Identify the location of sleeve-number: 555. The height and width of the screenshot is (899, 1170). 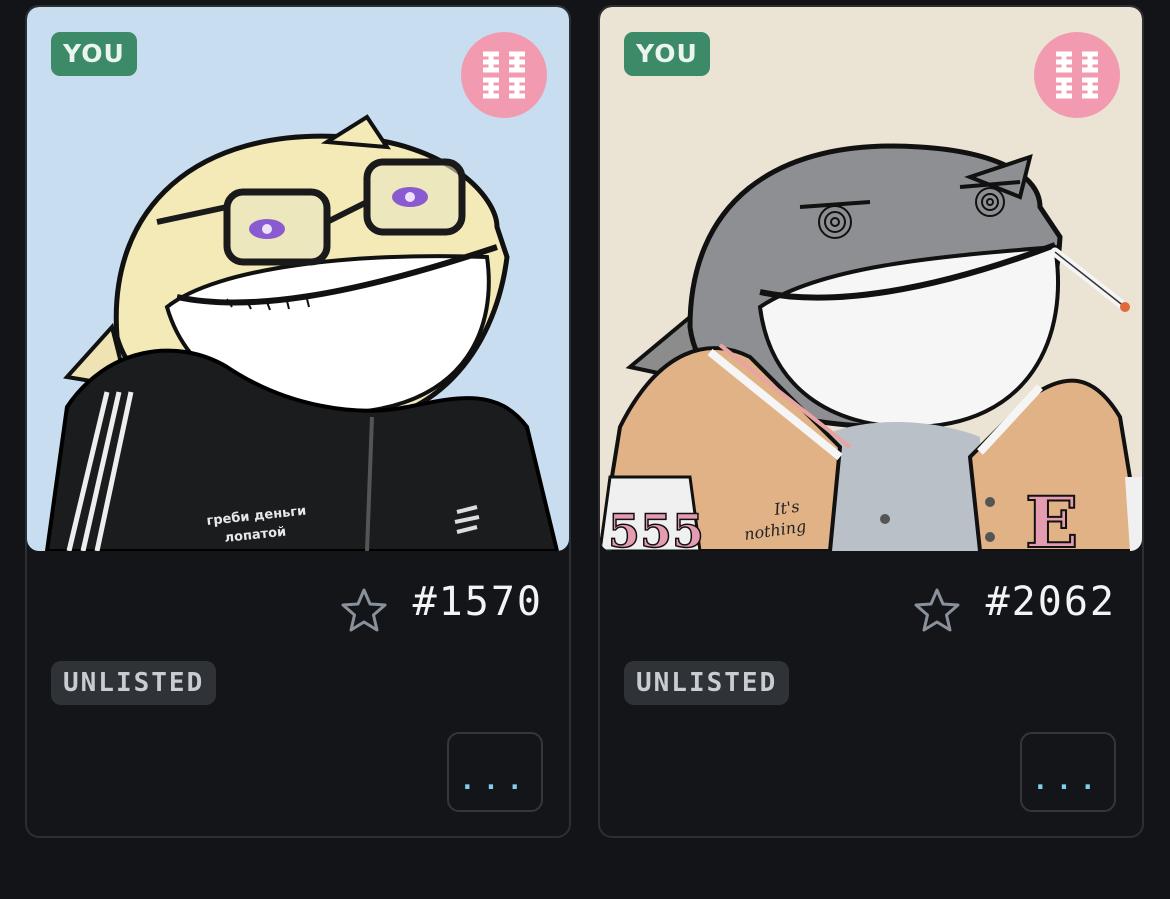
(656, 527).